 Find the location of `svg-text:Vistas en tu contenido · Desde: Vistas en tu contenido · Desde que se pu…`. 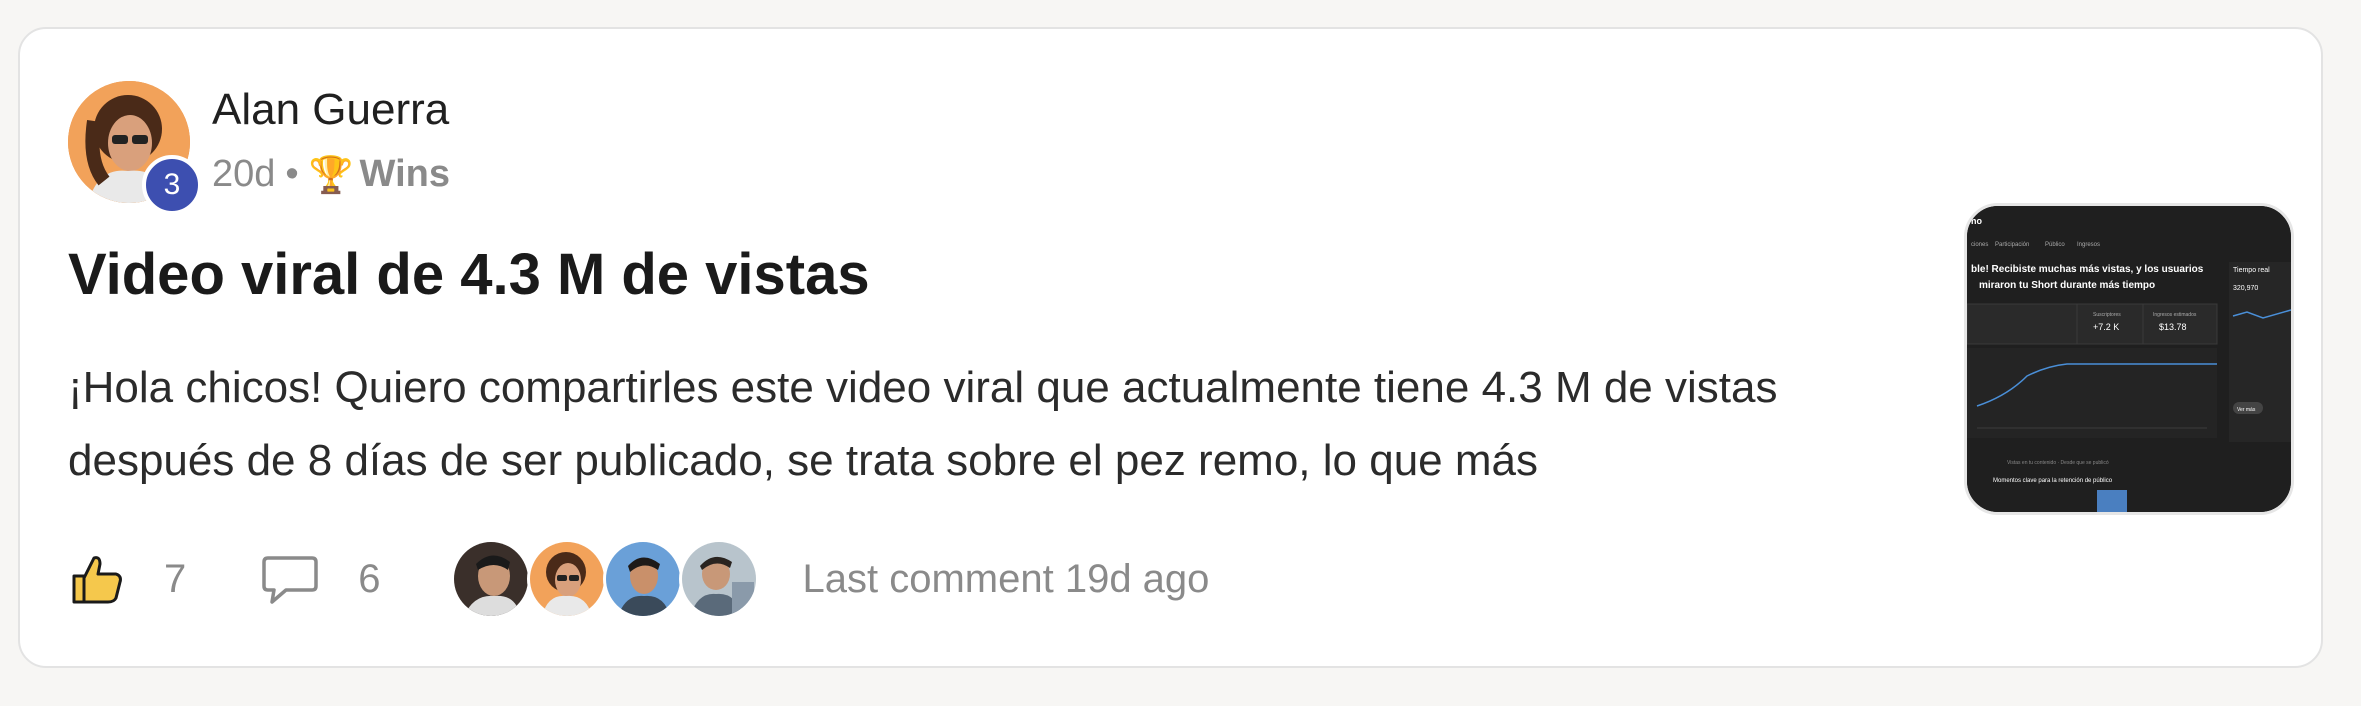

svg-text:Vistas en tu contenido · Desde: Vistas en tu contenido · Desde que se pu… is located at coordinates (2058, 463).